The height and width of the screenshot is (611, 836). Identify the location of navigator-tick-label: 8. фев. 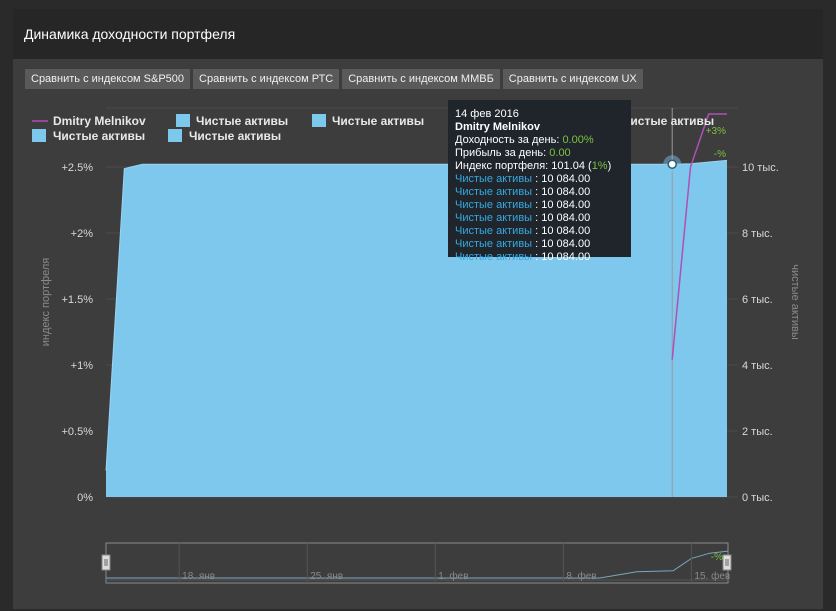
(581, 576).